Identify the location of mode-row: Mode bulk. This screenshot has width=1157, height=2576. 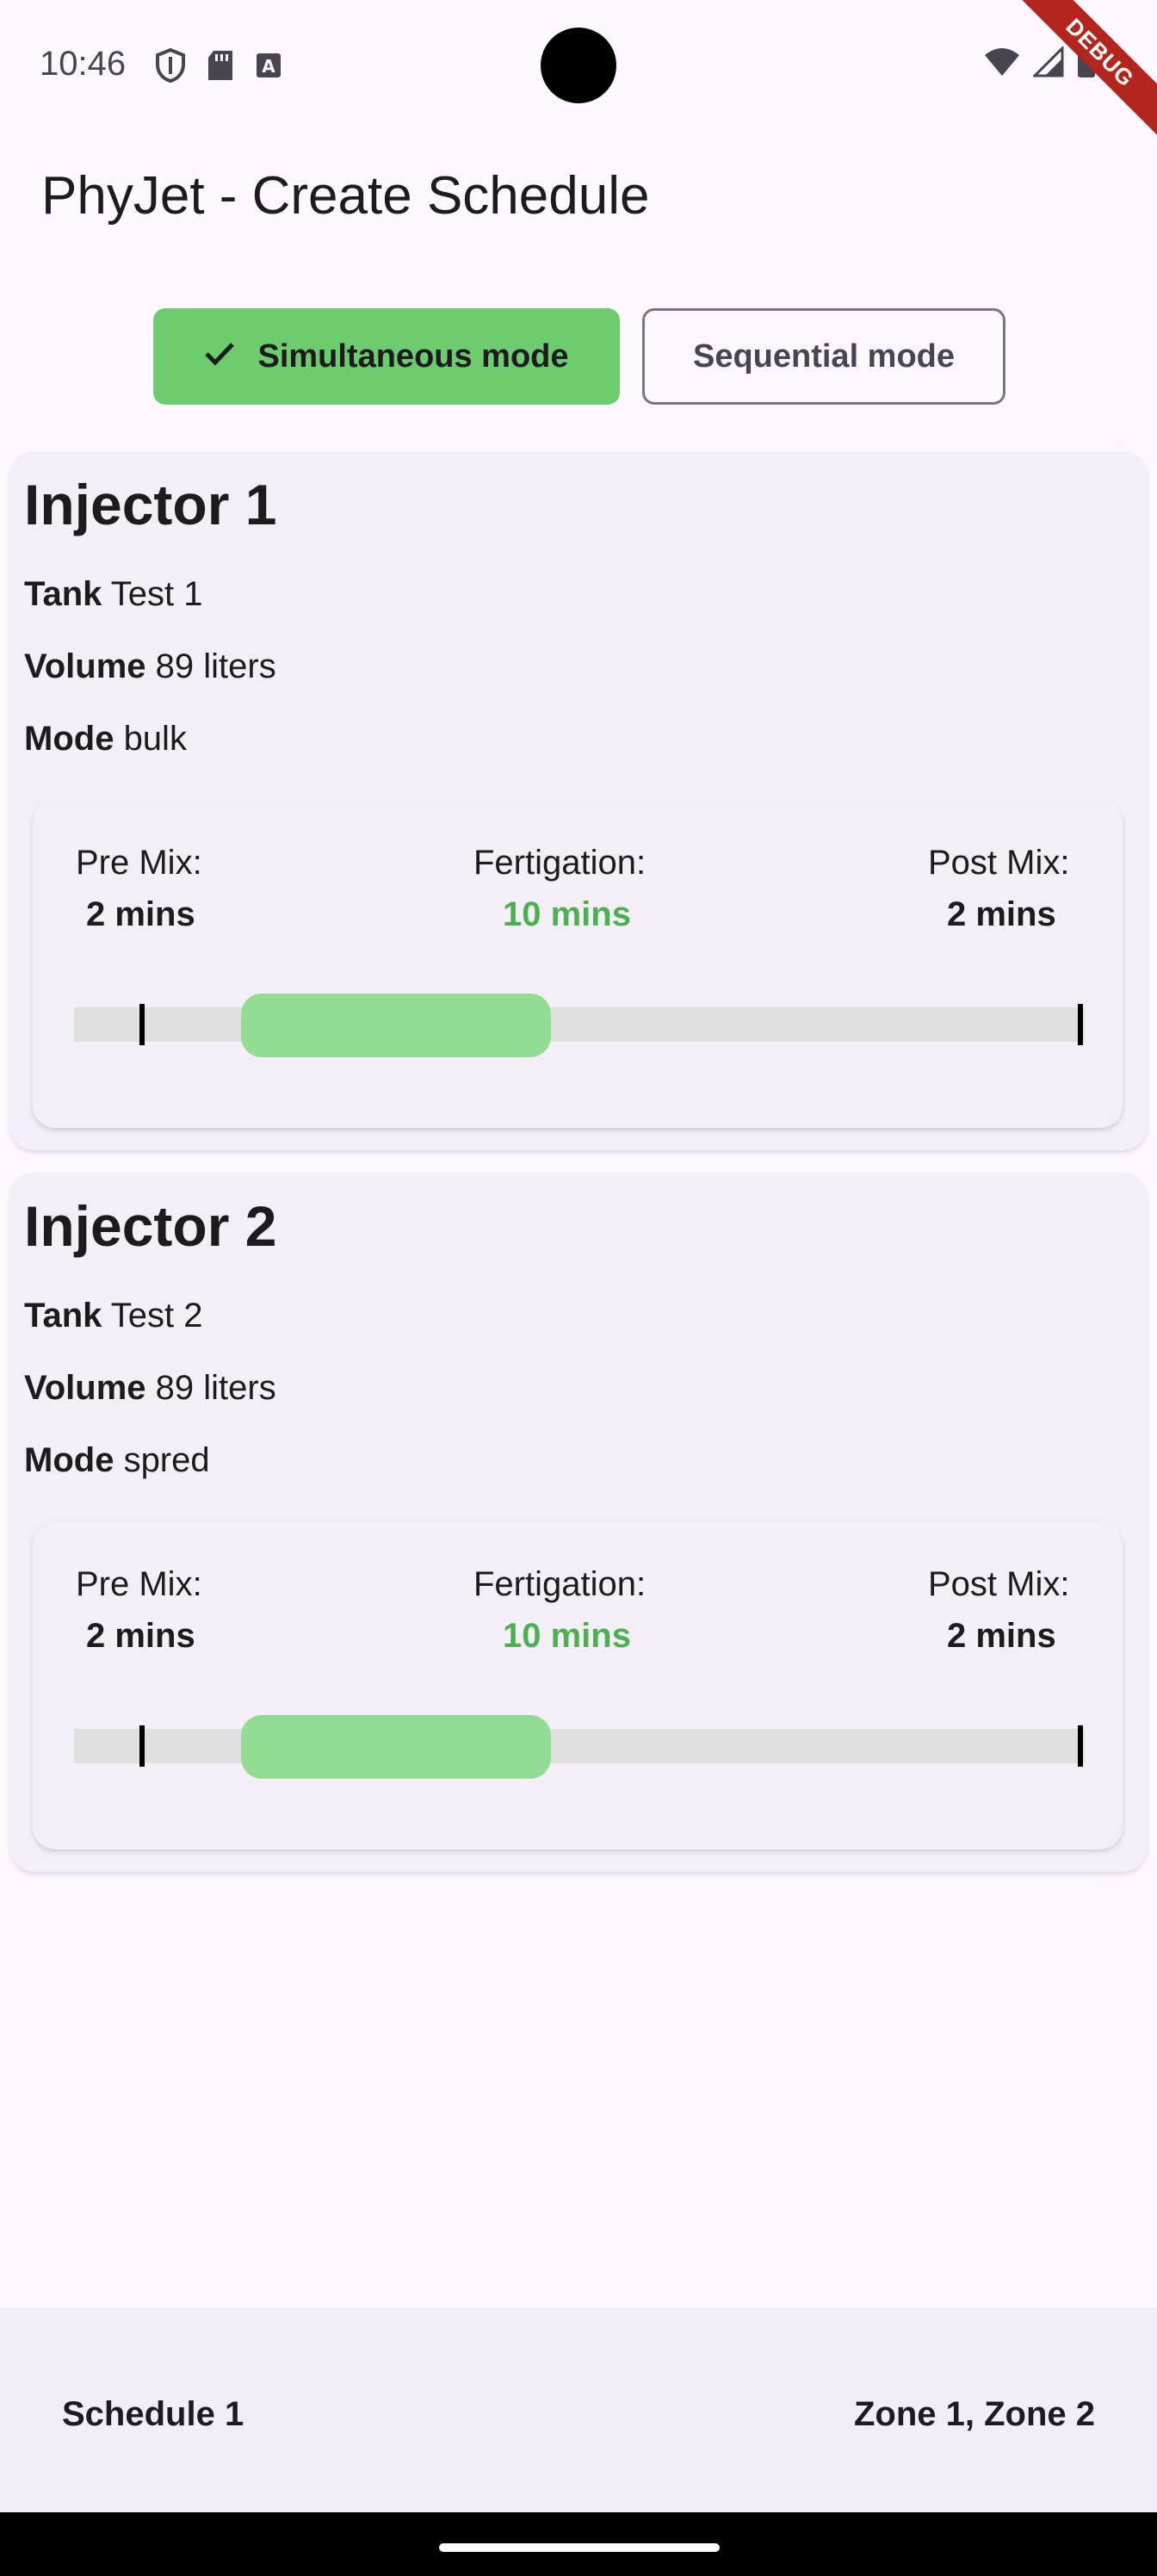
(106, 739).